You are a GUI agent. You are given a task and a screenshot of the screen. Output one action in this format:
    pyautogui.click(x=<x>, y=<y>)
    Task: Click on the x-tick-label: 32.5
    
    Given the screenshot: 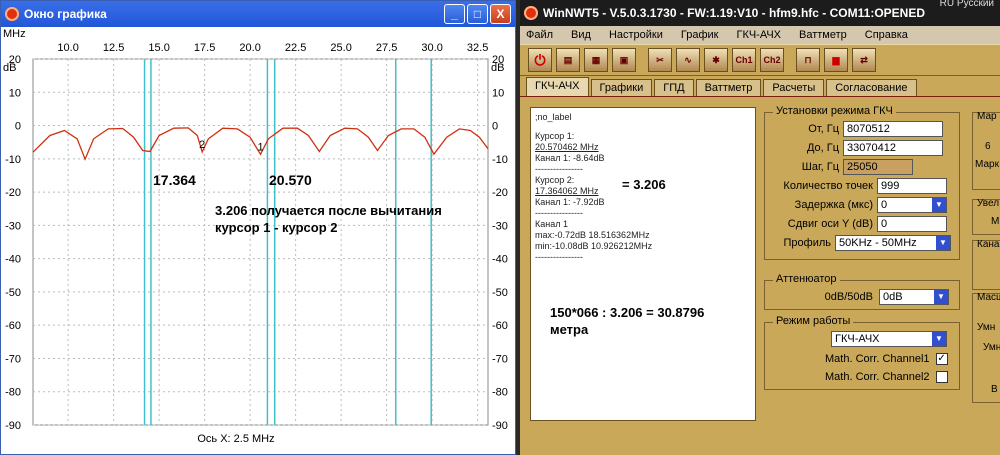 What is the action you would take?
    pyautogui.click(x=477, y=48)
    